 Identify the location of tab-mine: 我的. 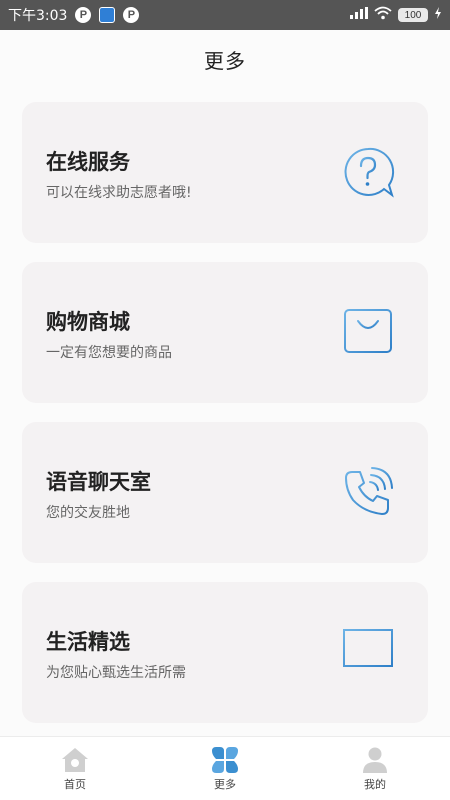
(375, 768).